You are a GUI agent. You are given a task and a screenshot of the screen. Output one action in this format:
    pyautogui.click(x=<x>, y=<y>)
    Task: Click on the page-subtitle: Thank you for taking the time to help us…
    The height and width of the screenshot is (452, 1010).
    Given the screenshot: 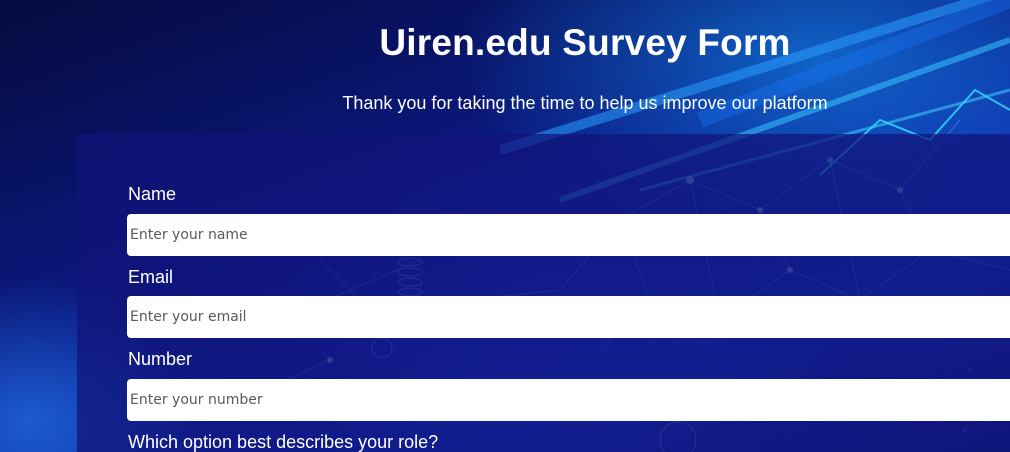 What is the action you would take?
    pyautogui.click(x=585, y=103)
    